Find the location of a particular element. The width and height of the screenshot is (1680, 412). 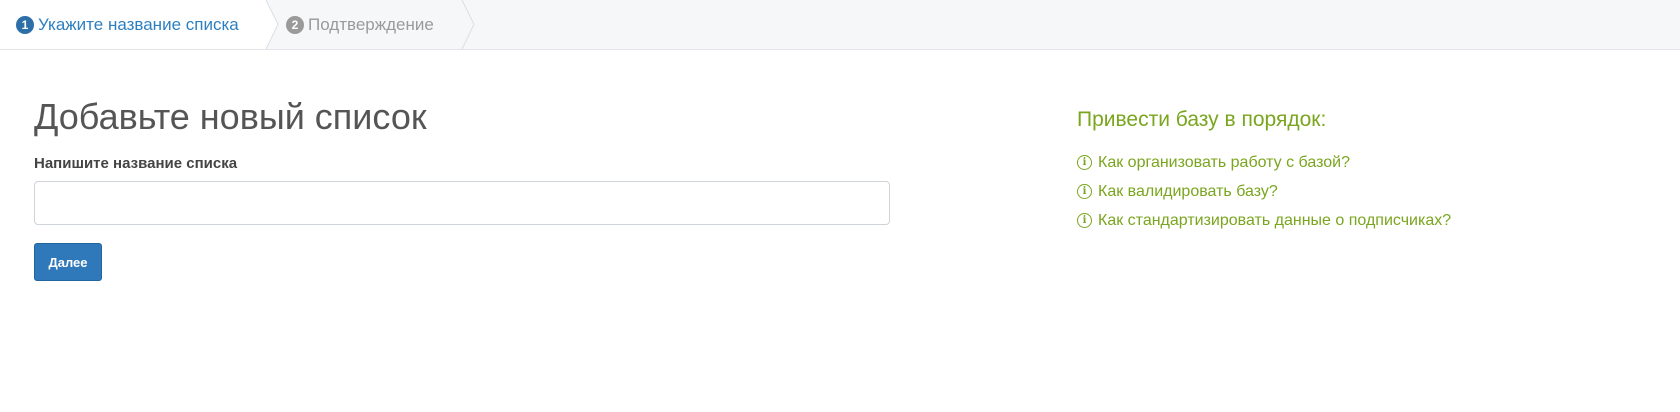

help-link-validate: i Как валидировать базу? is located at coordinates (1337, 191).